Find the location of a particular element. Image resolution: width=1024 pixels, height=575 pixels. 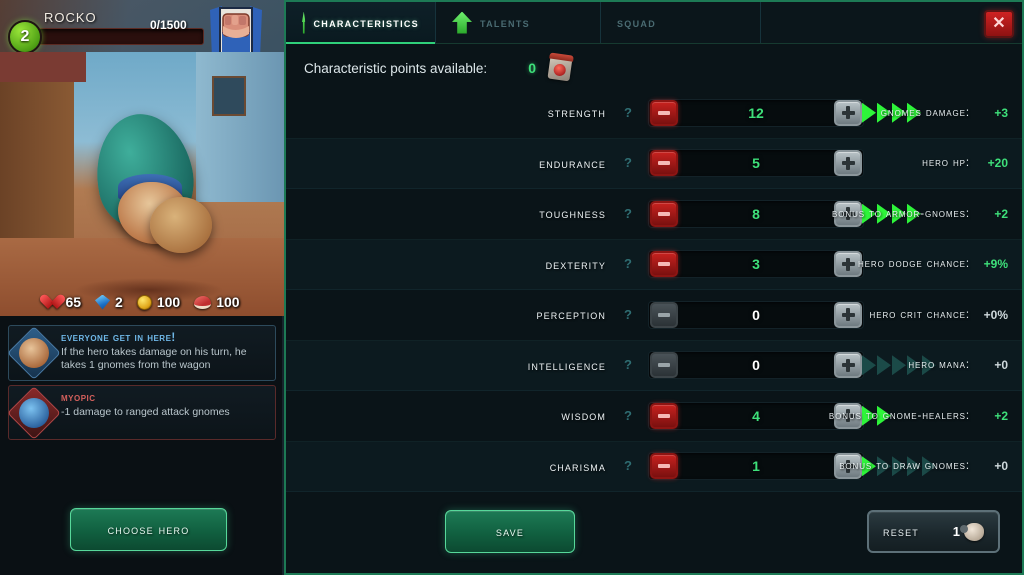

perk-card: Myopic -1 damage to ranged attack gnomes is located at coordinates (141, 412).